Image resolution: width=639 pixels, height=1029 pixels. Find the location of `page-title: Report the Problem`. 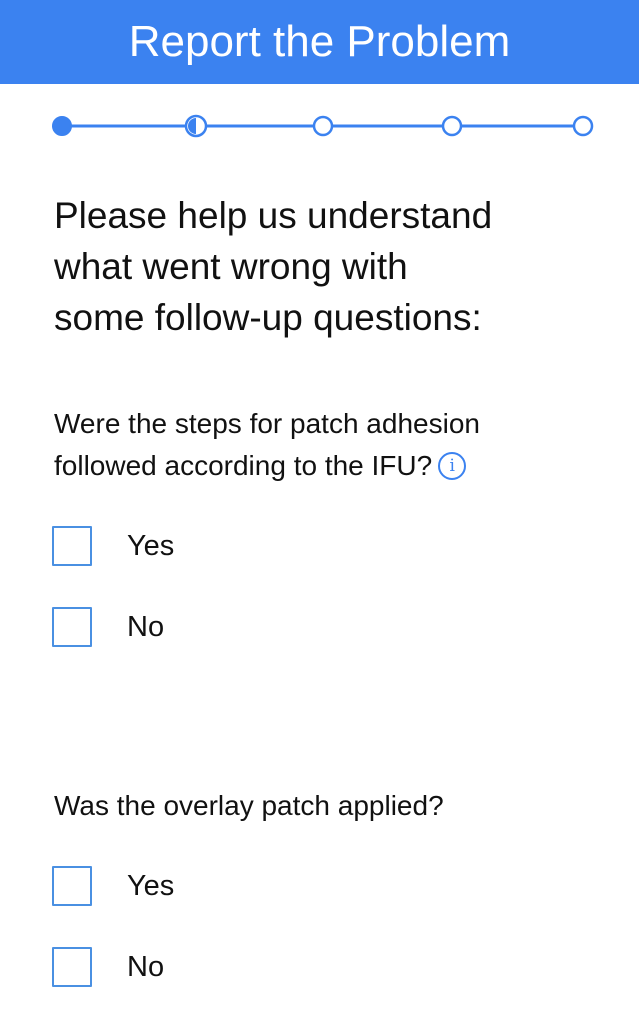

page-title: Report the Problem is located at coordinates (319, 41).